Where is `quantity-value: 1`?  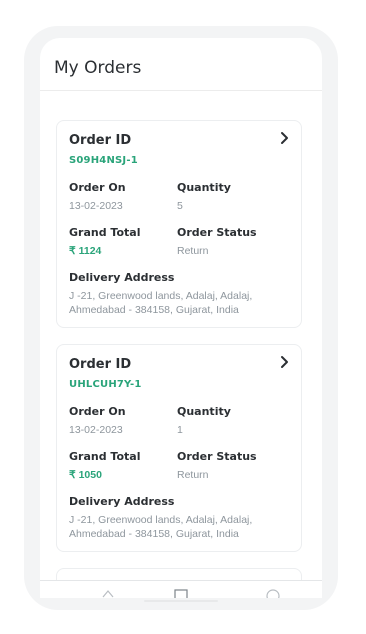
quantity-value: 1 is located at coordinates (180, 430).